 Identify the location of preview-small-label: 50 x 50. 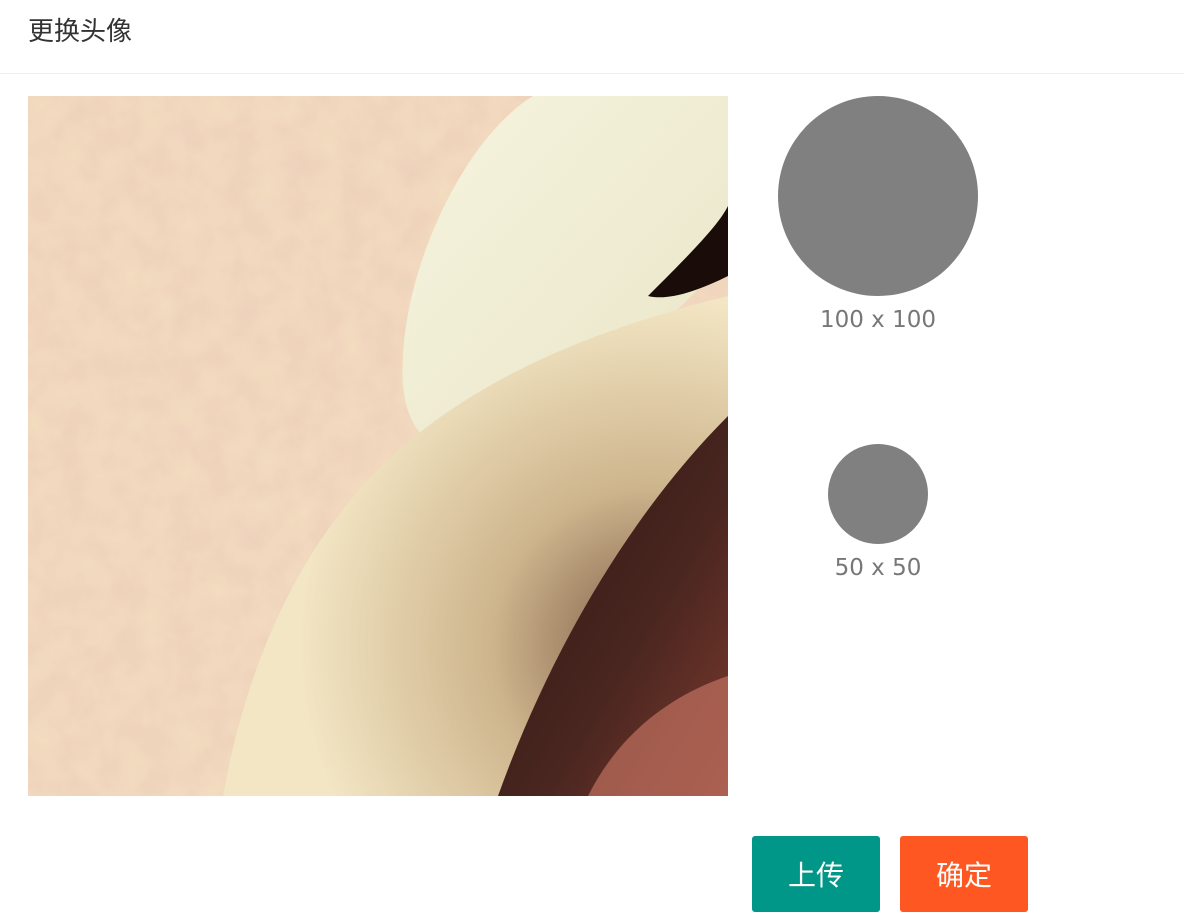
(878, 568).